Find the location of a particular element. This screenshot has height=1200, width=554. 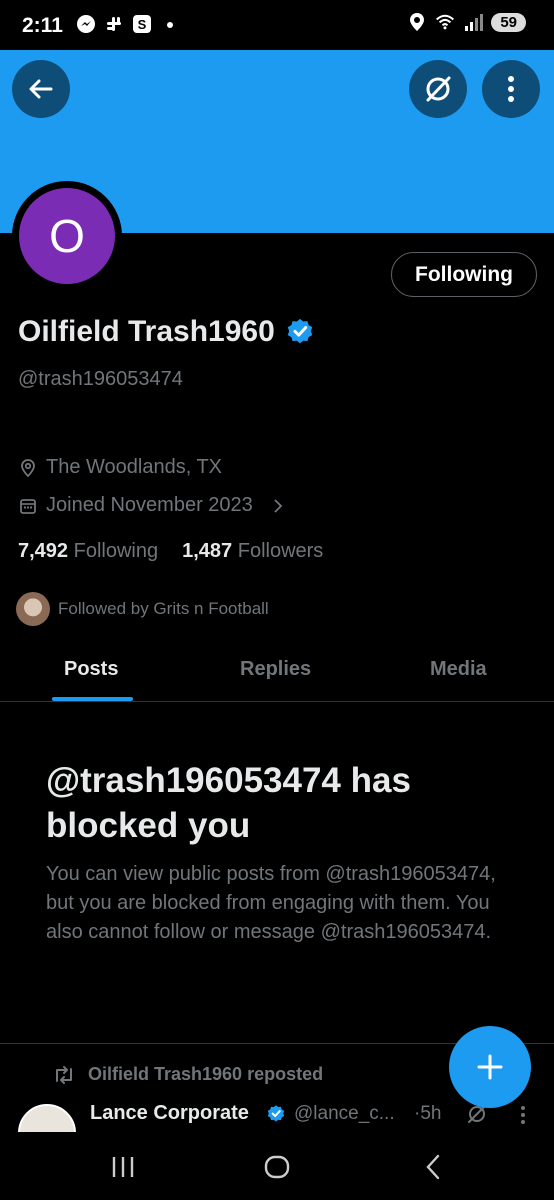

blocked-title: @trash196053474 has blocked you is located at coordinates (228, 803).